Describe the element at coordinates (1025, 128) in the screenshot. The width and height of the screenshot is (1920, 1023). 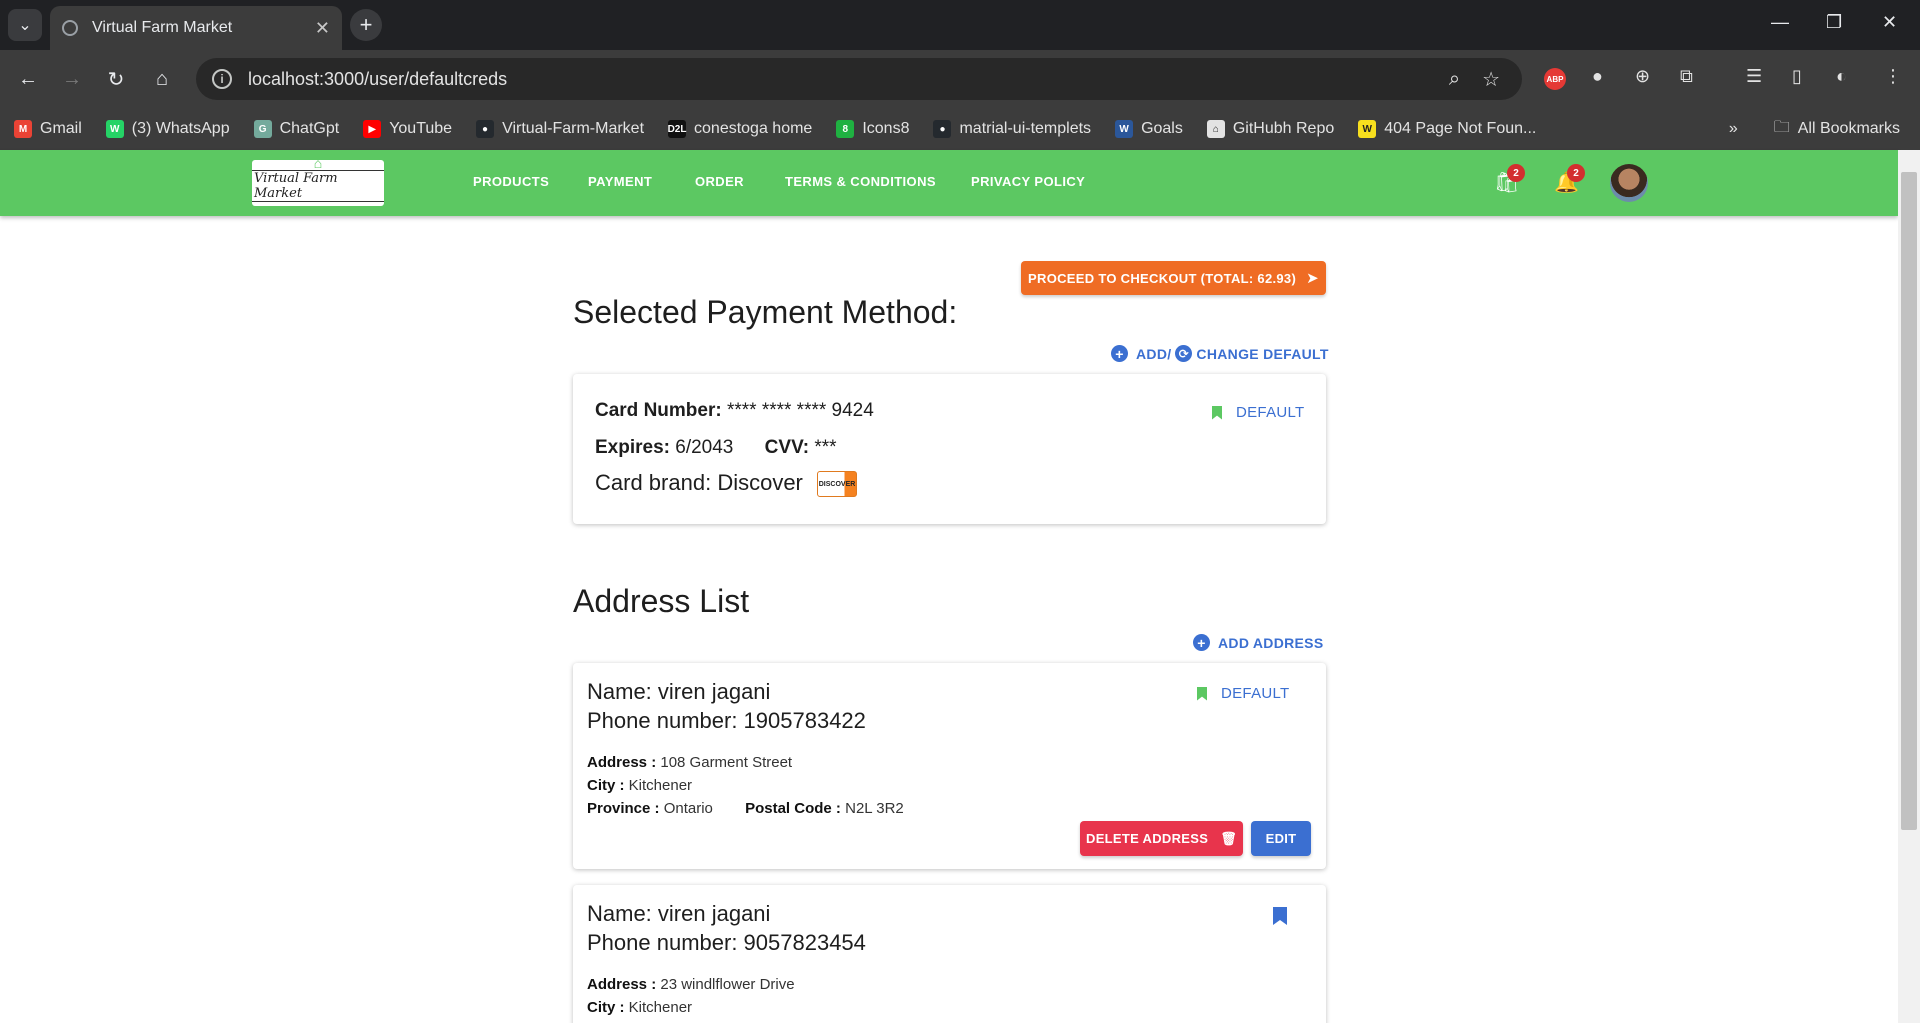
I see `bookmark-label: matrial-ui-templets` at that location.